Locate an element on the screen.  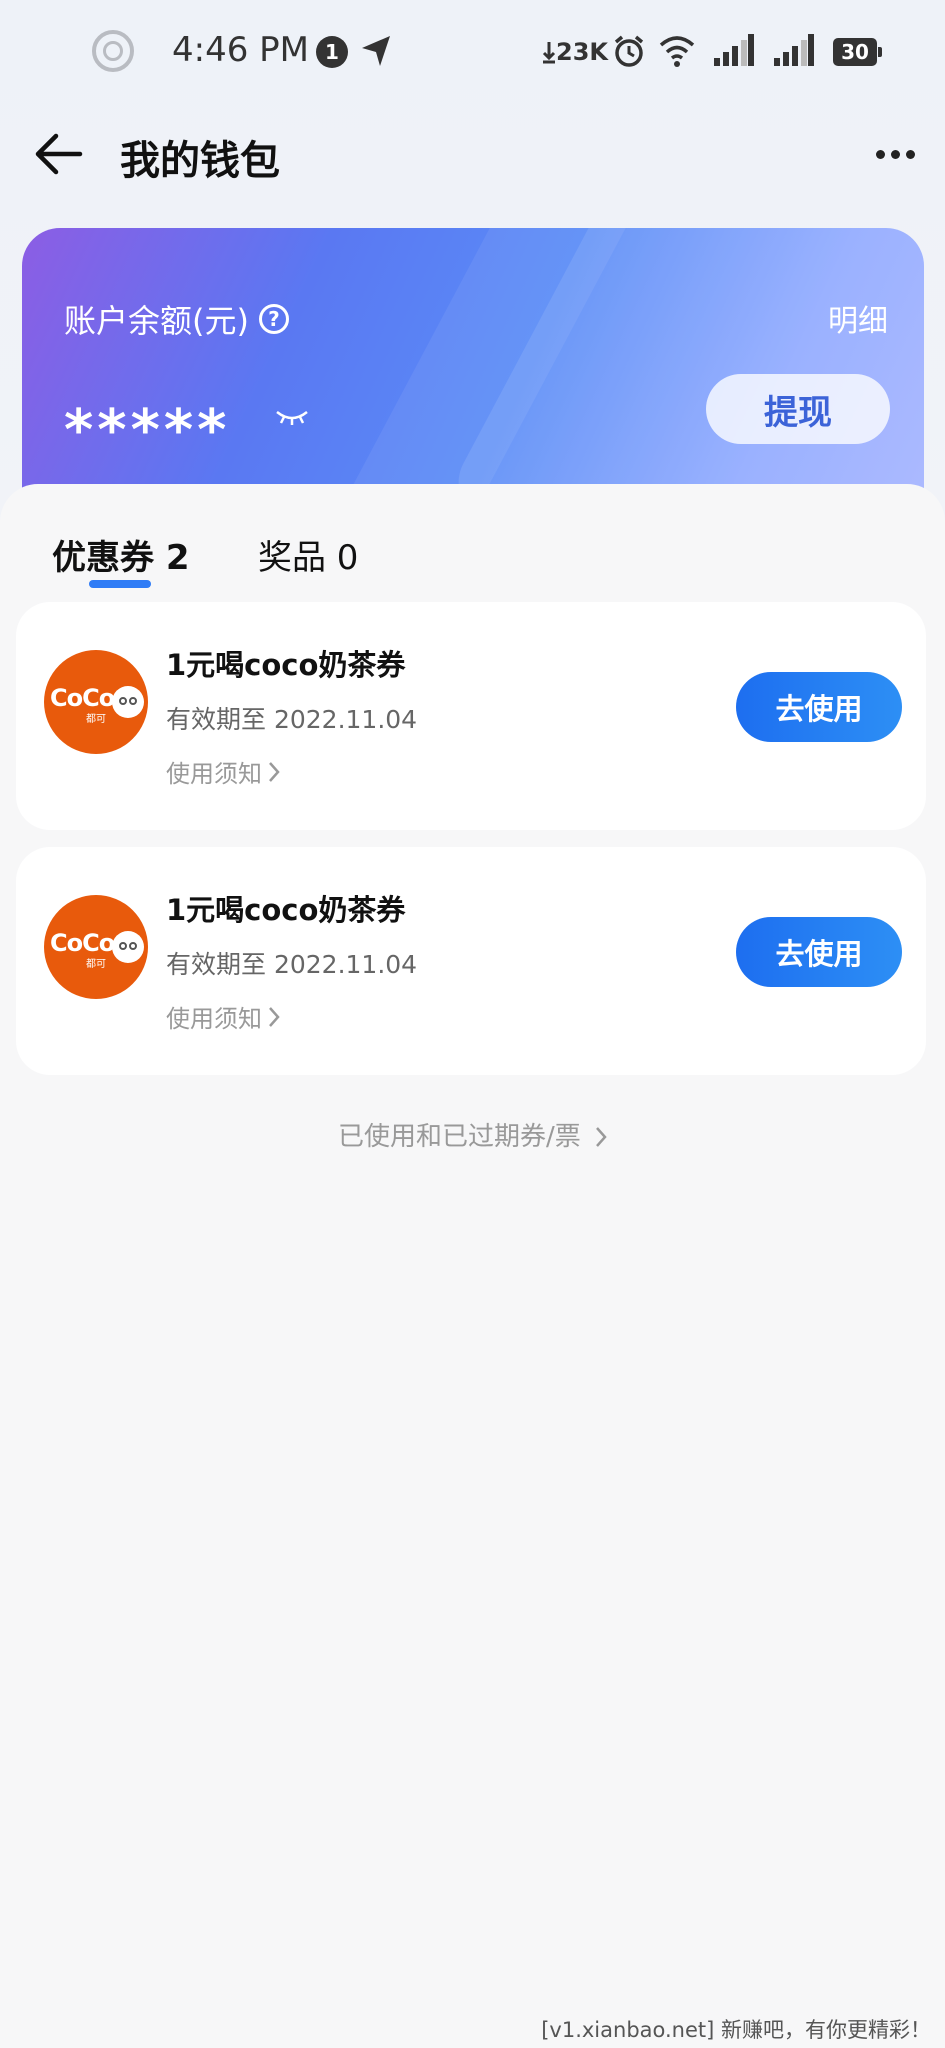
detail-link: 明细 is located at coordinates (858, 318).